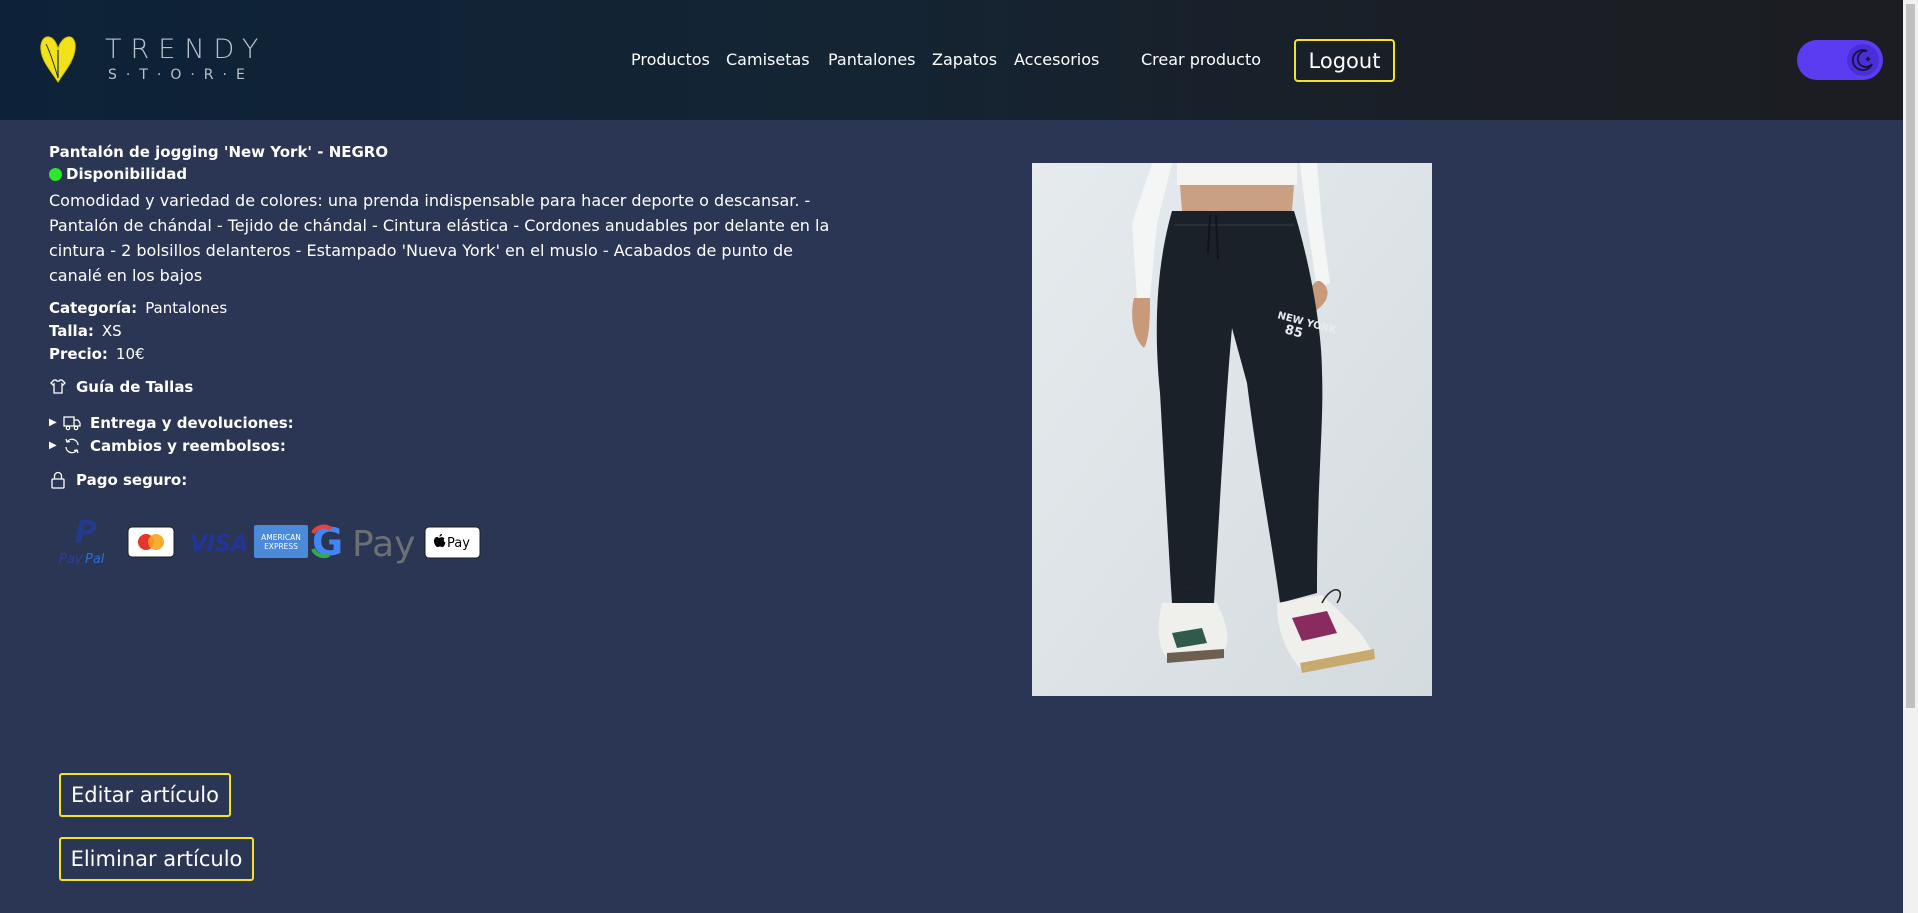 Image resolution: width=1918 pixels, height=913 pixels. I want to click on nav-accesorios: Accesorios, so click(1056, 59).